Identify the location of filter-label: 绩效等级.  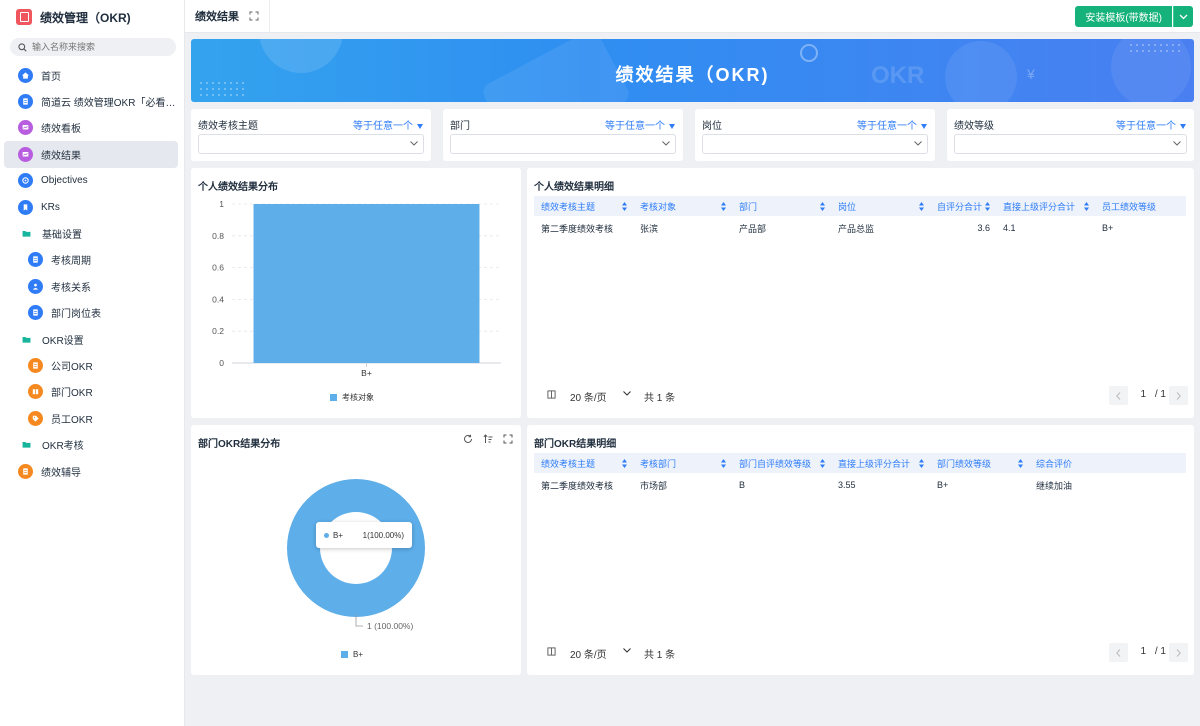
(974, 126).